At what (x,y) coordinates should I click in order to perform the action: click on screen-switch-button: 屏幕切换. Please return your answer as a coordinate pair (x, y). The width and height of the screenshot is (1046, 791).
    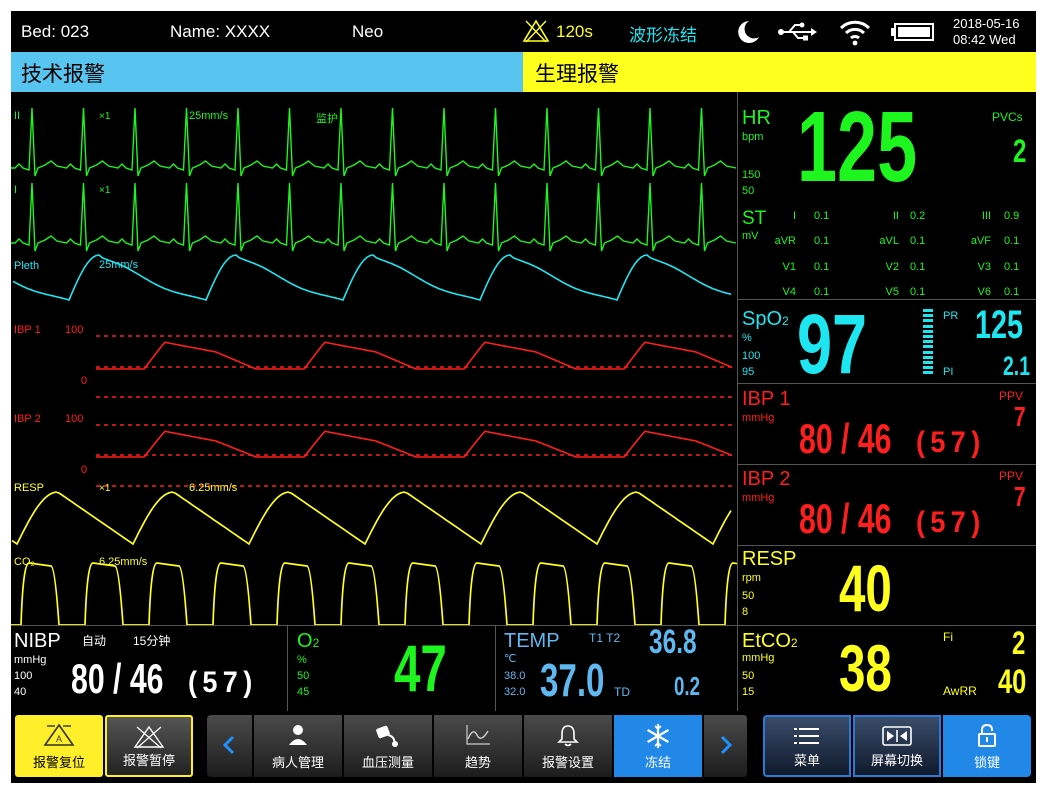
    Looking at the image, I should click on (897, 746).